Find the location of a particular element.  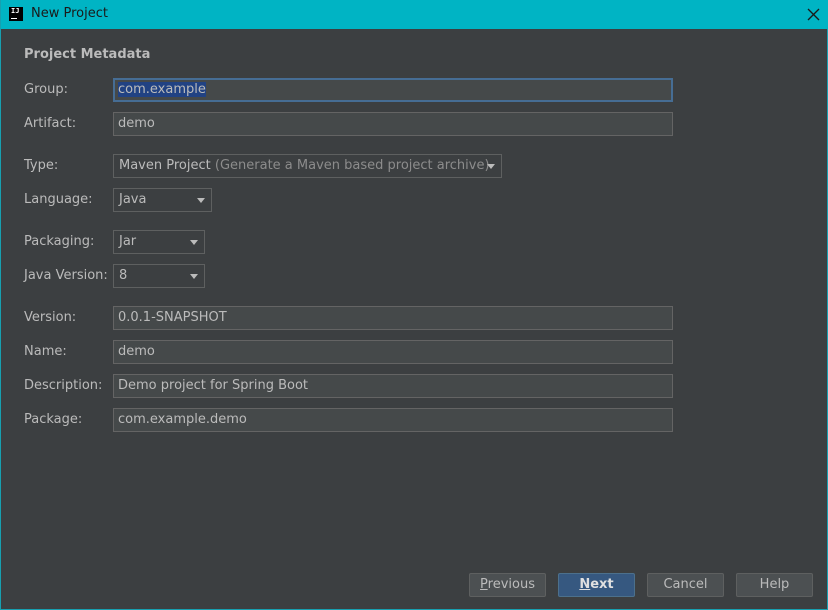

previous-button: Previous is located at coordinates (507, 585).